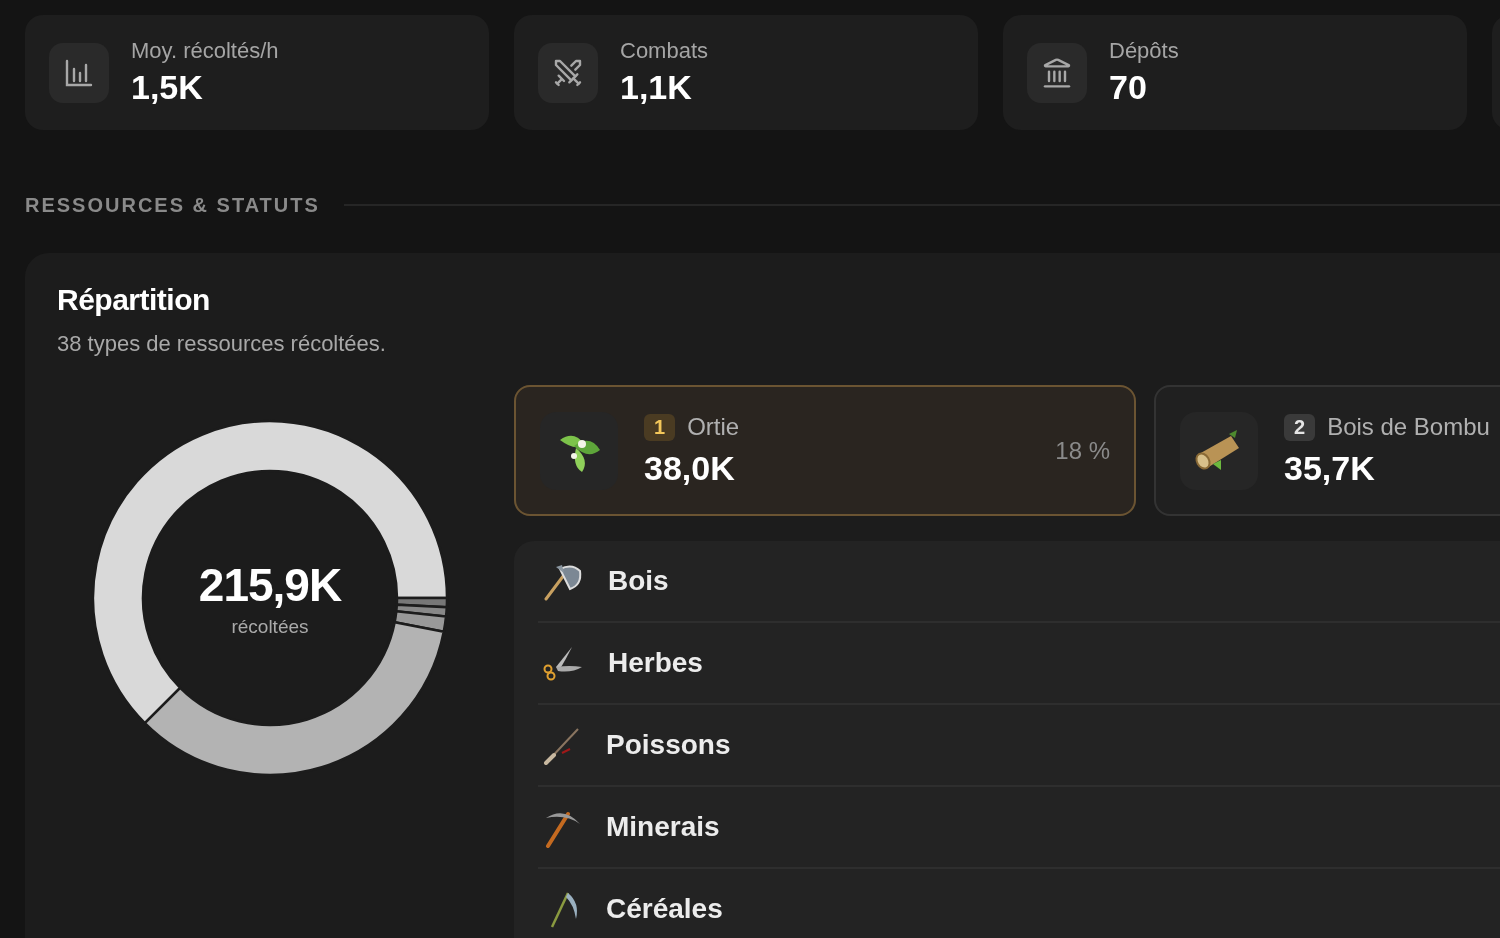  What do you see at coordinates (222, 344) in the screenshot?
I see `panel-subtitle: 38 types de ressources récoltées.` at bounding box center [222, 344].